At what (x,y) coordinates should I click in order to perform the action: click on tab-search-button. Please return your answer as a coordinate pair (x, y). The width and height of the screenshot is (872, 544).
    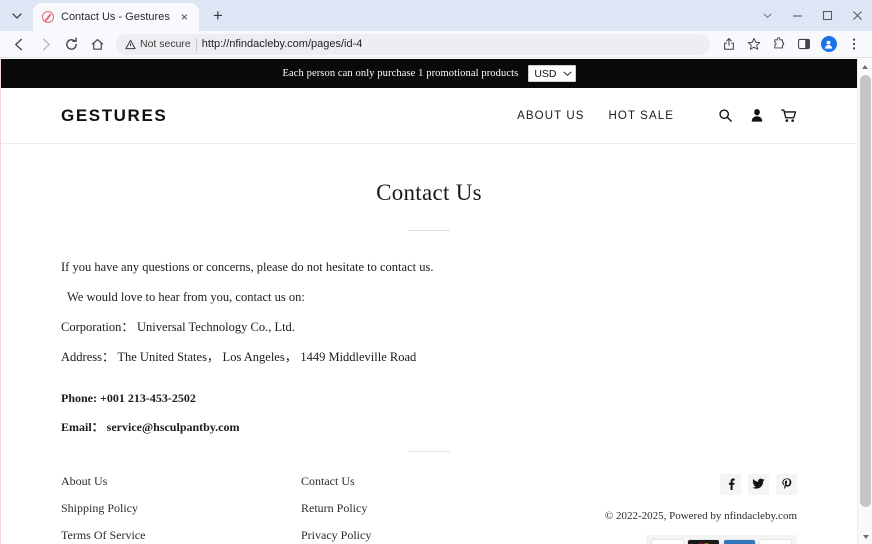
    Looking at the image, I should click on (17, 16).